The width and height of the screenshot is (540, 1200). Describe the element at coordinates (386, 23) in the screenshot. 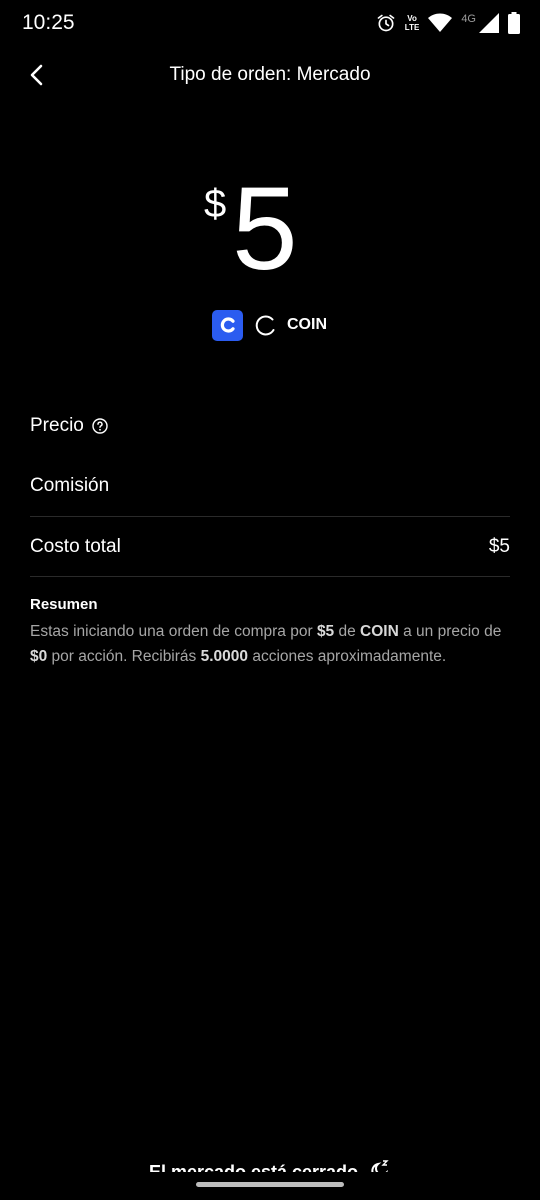

I see `alarm-icon` at that location.